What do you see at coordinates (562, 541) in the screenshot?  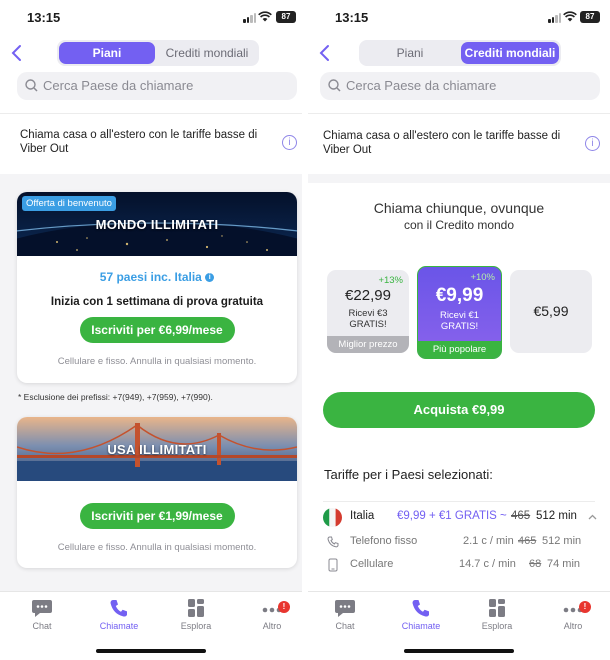 I see `rate-new: 512 min` at bounding box center [562, 541].